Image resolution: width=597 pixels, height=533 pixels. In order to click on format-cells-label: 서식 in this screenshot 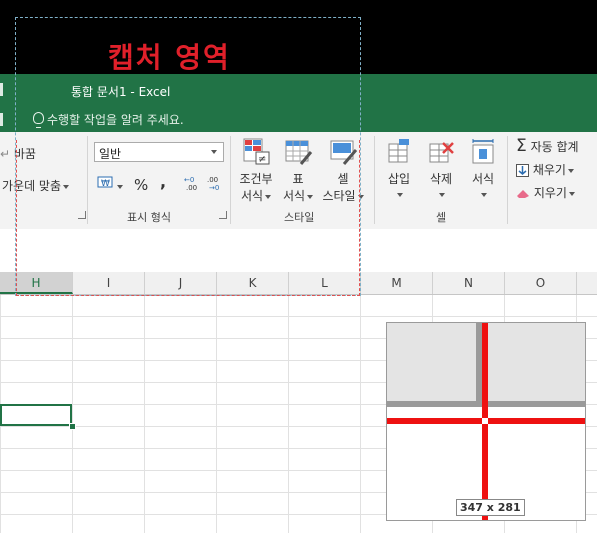, I will do `click(483, 179)`.